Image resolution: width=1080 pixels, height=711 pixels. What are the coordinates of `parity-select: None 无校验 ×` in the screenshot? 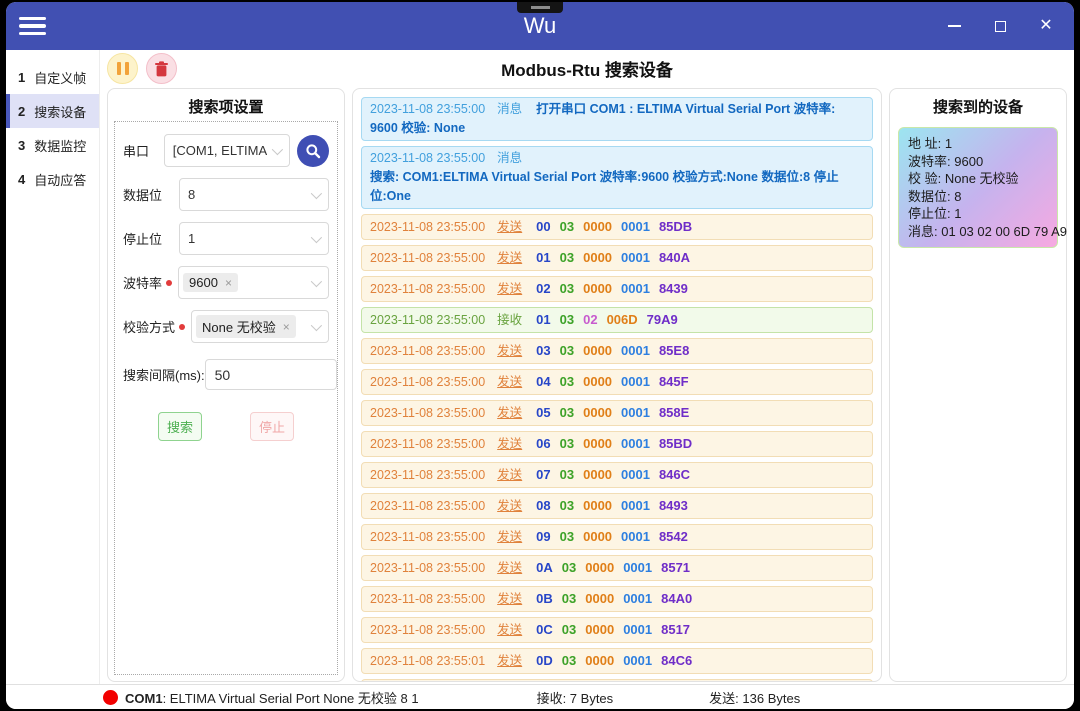 It's located at (260, 326).